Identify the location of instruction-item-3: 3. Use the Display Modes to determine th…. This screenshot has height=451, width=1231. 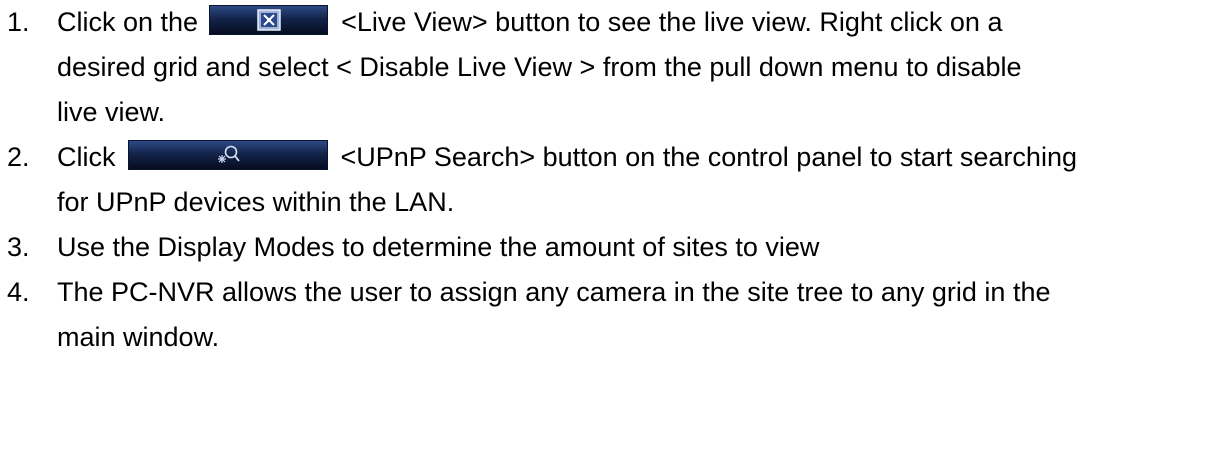
(615, 247).